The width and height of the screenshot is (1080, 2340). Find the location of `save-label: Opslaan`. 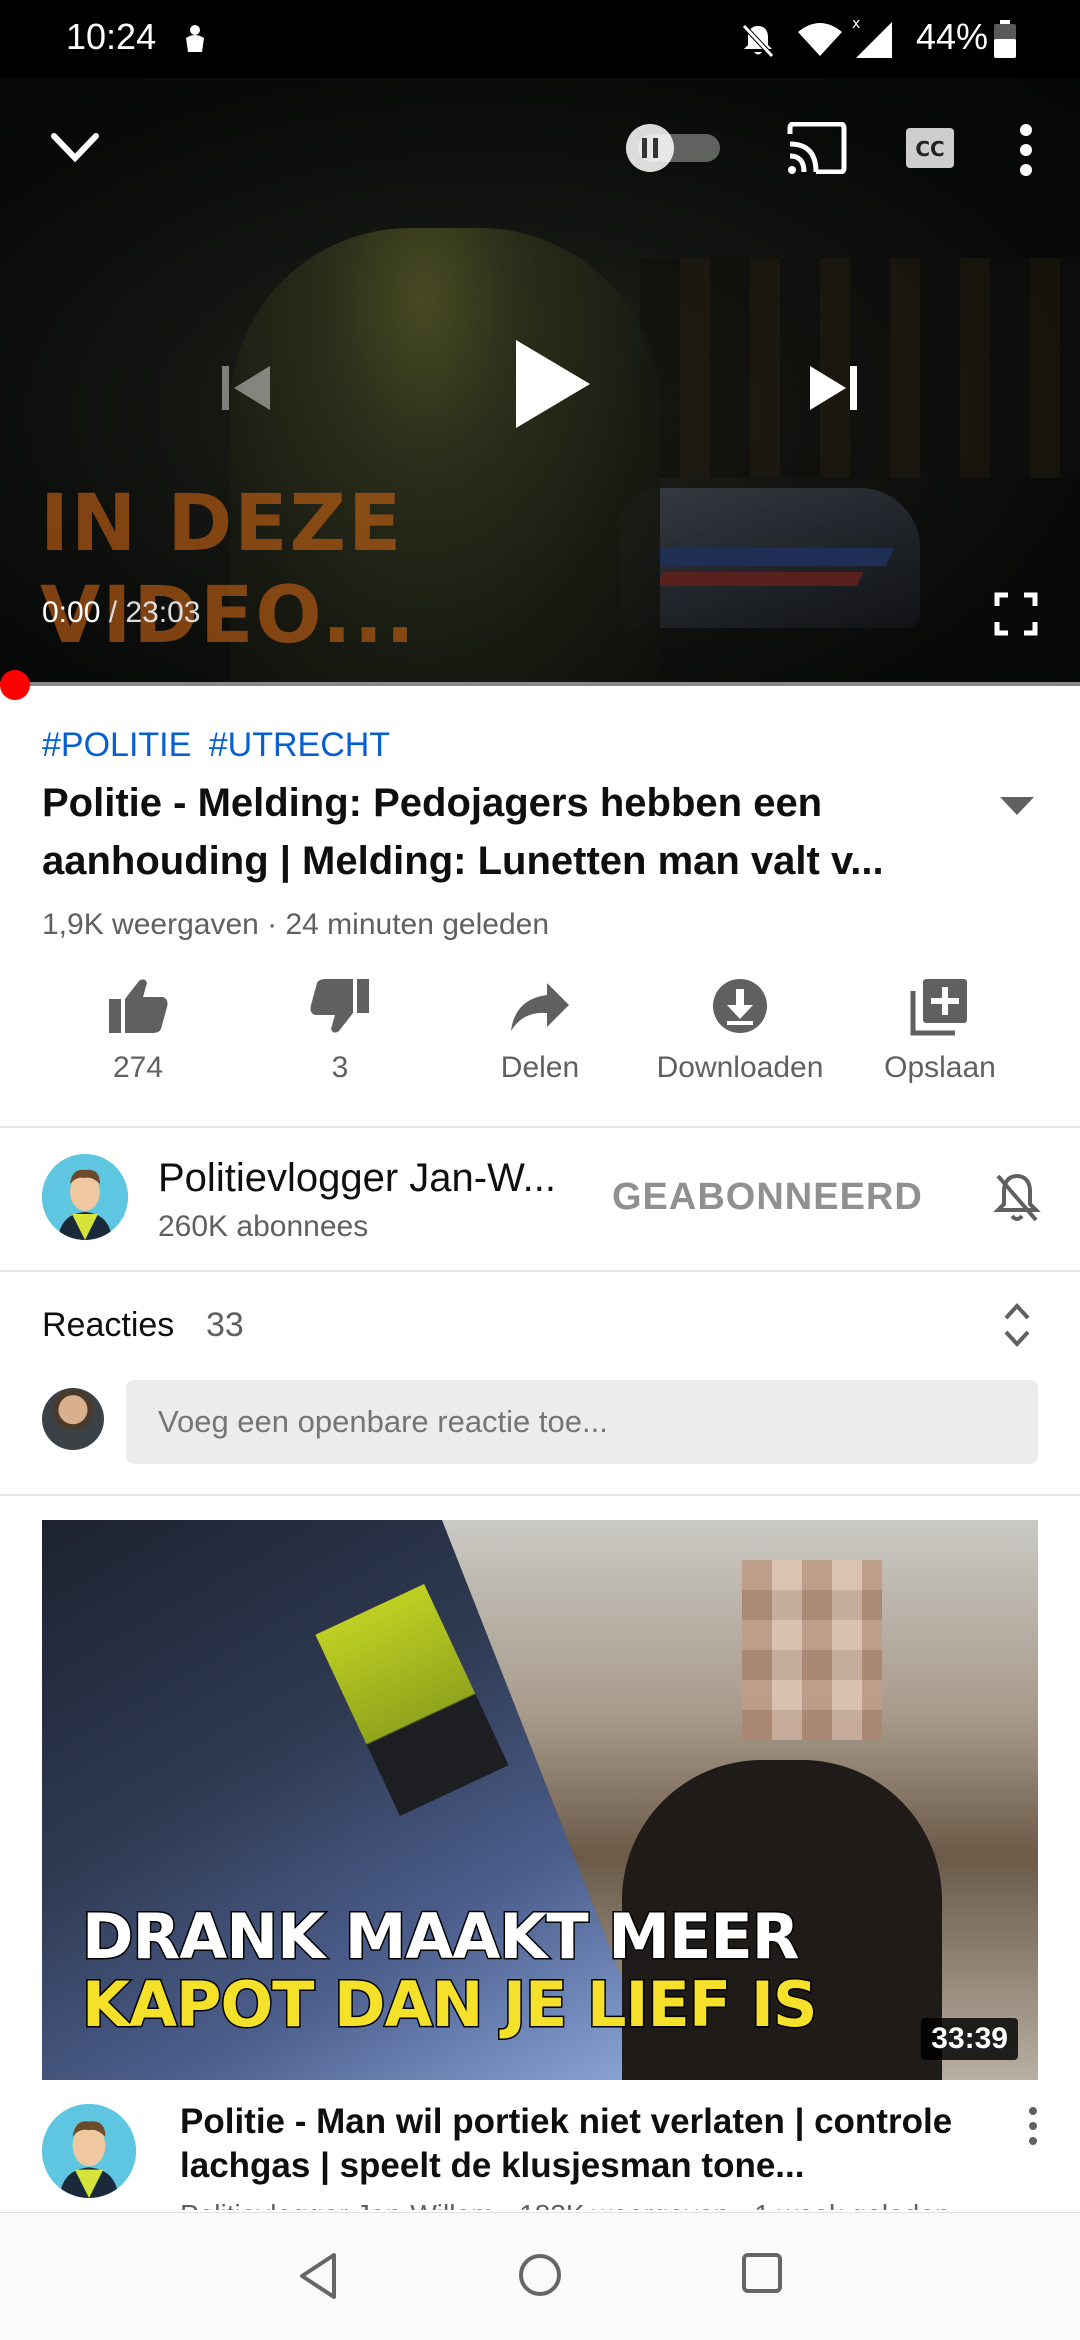

save-label: Opslaan is located at coordinates (940, 1067).